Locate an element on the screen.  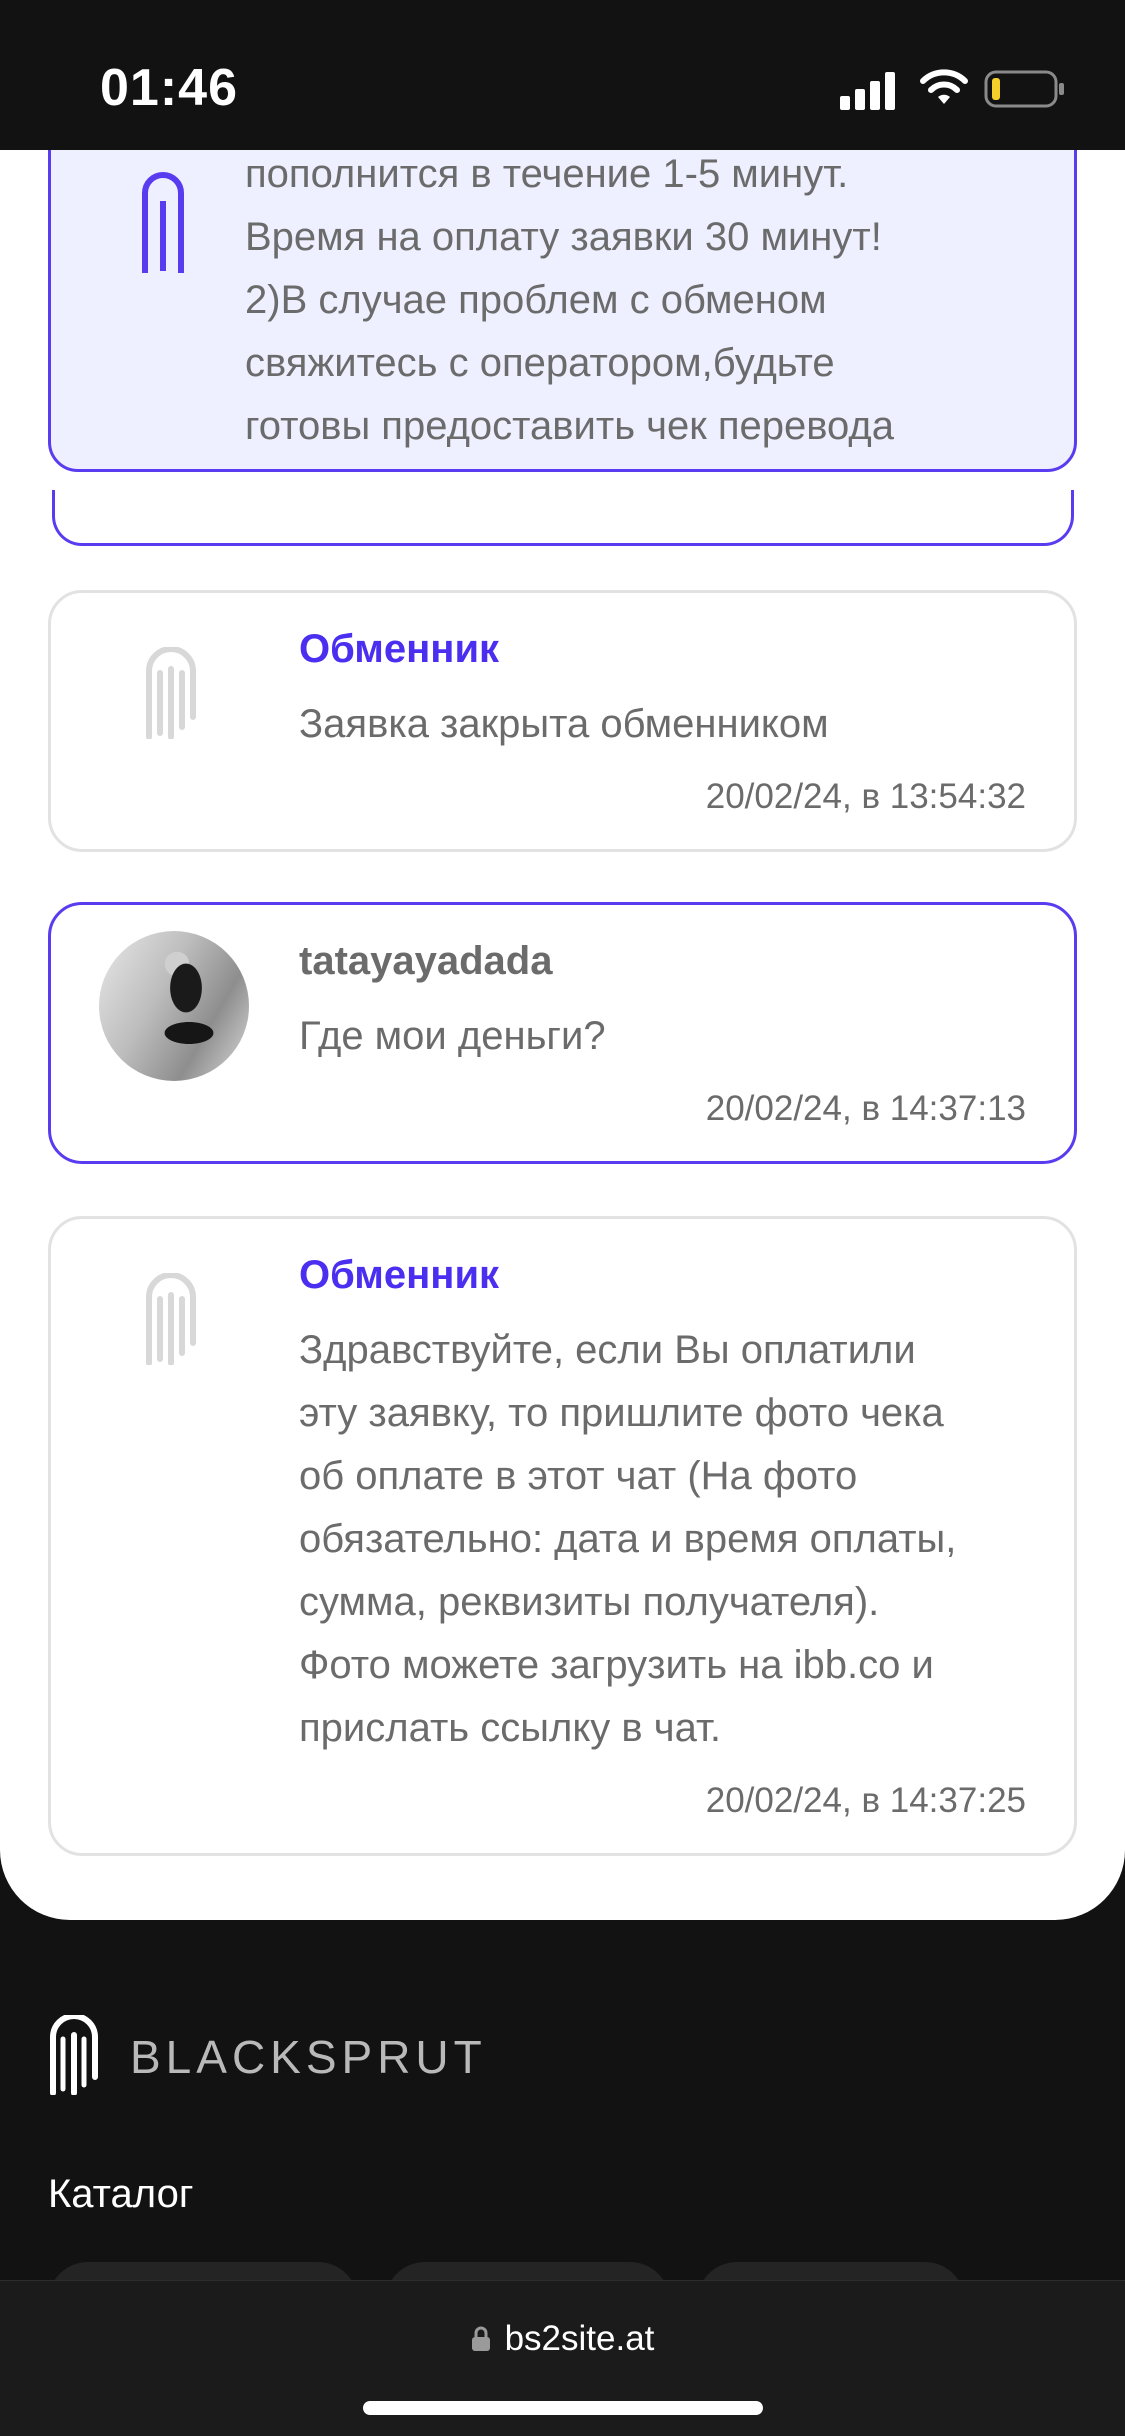
notice-line: свяжитесь с оператором,будьте is located at coordinates (540, 363).